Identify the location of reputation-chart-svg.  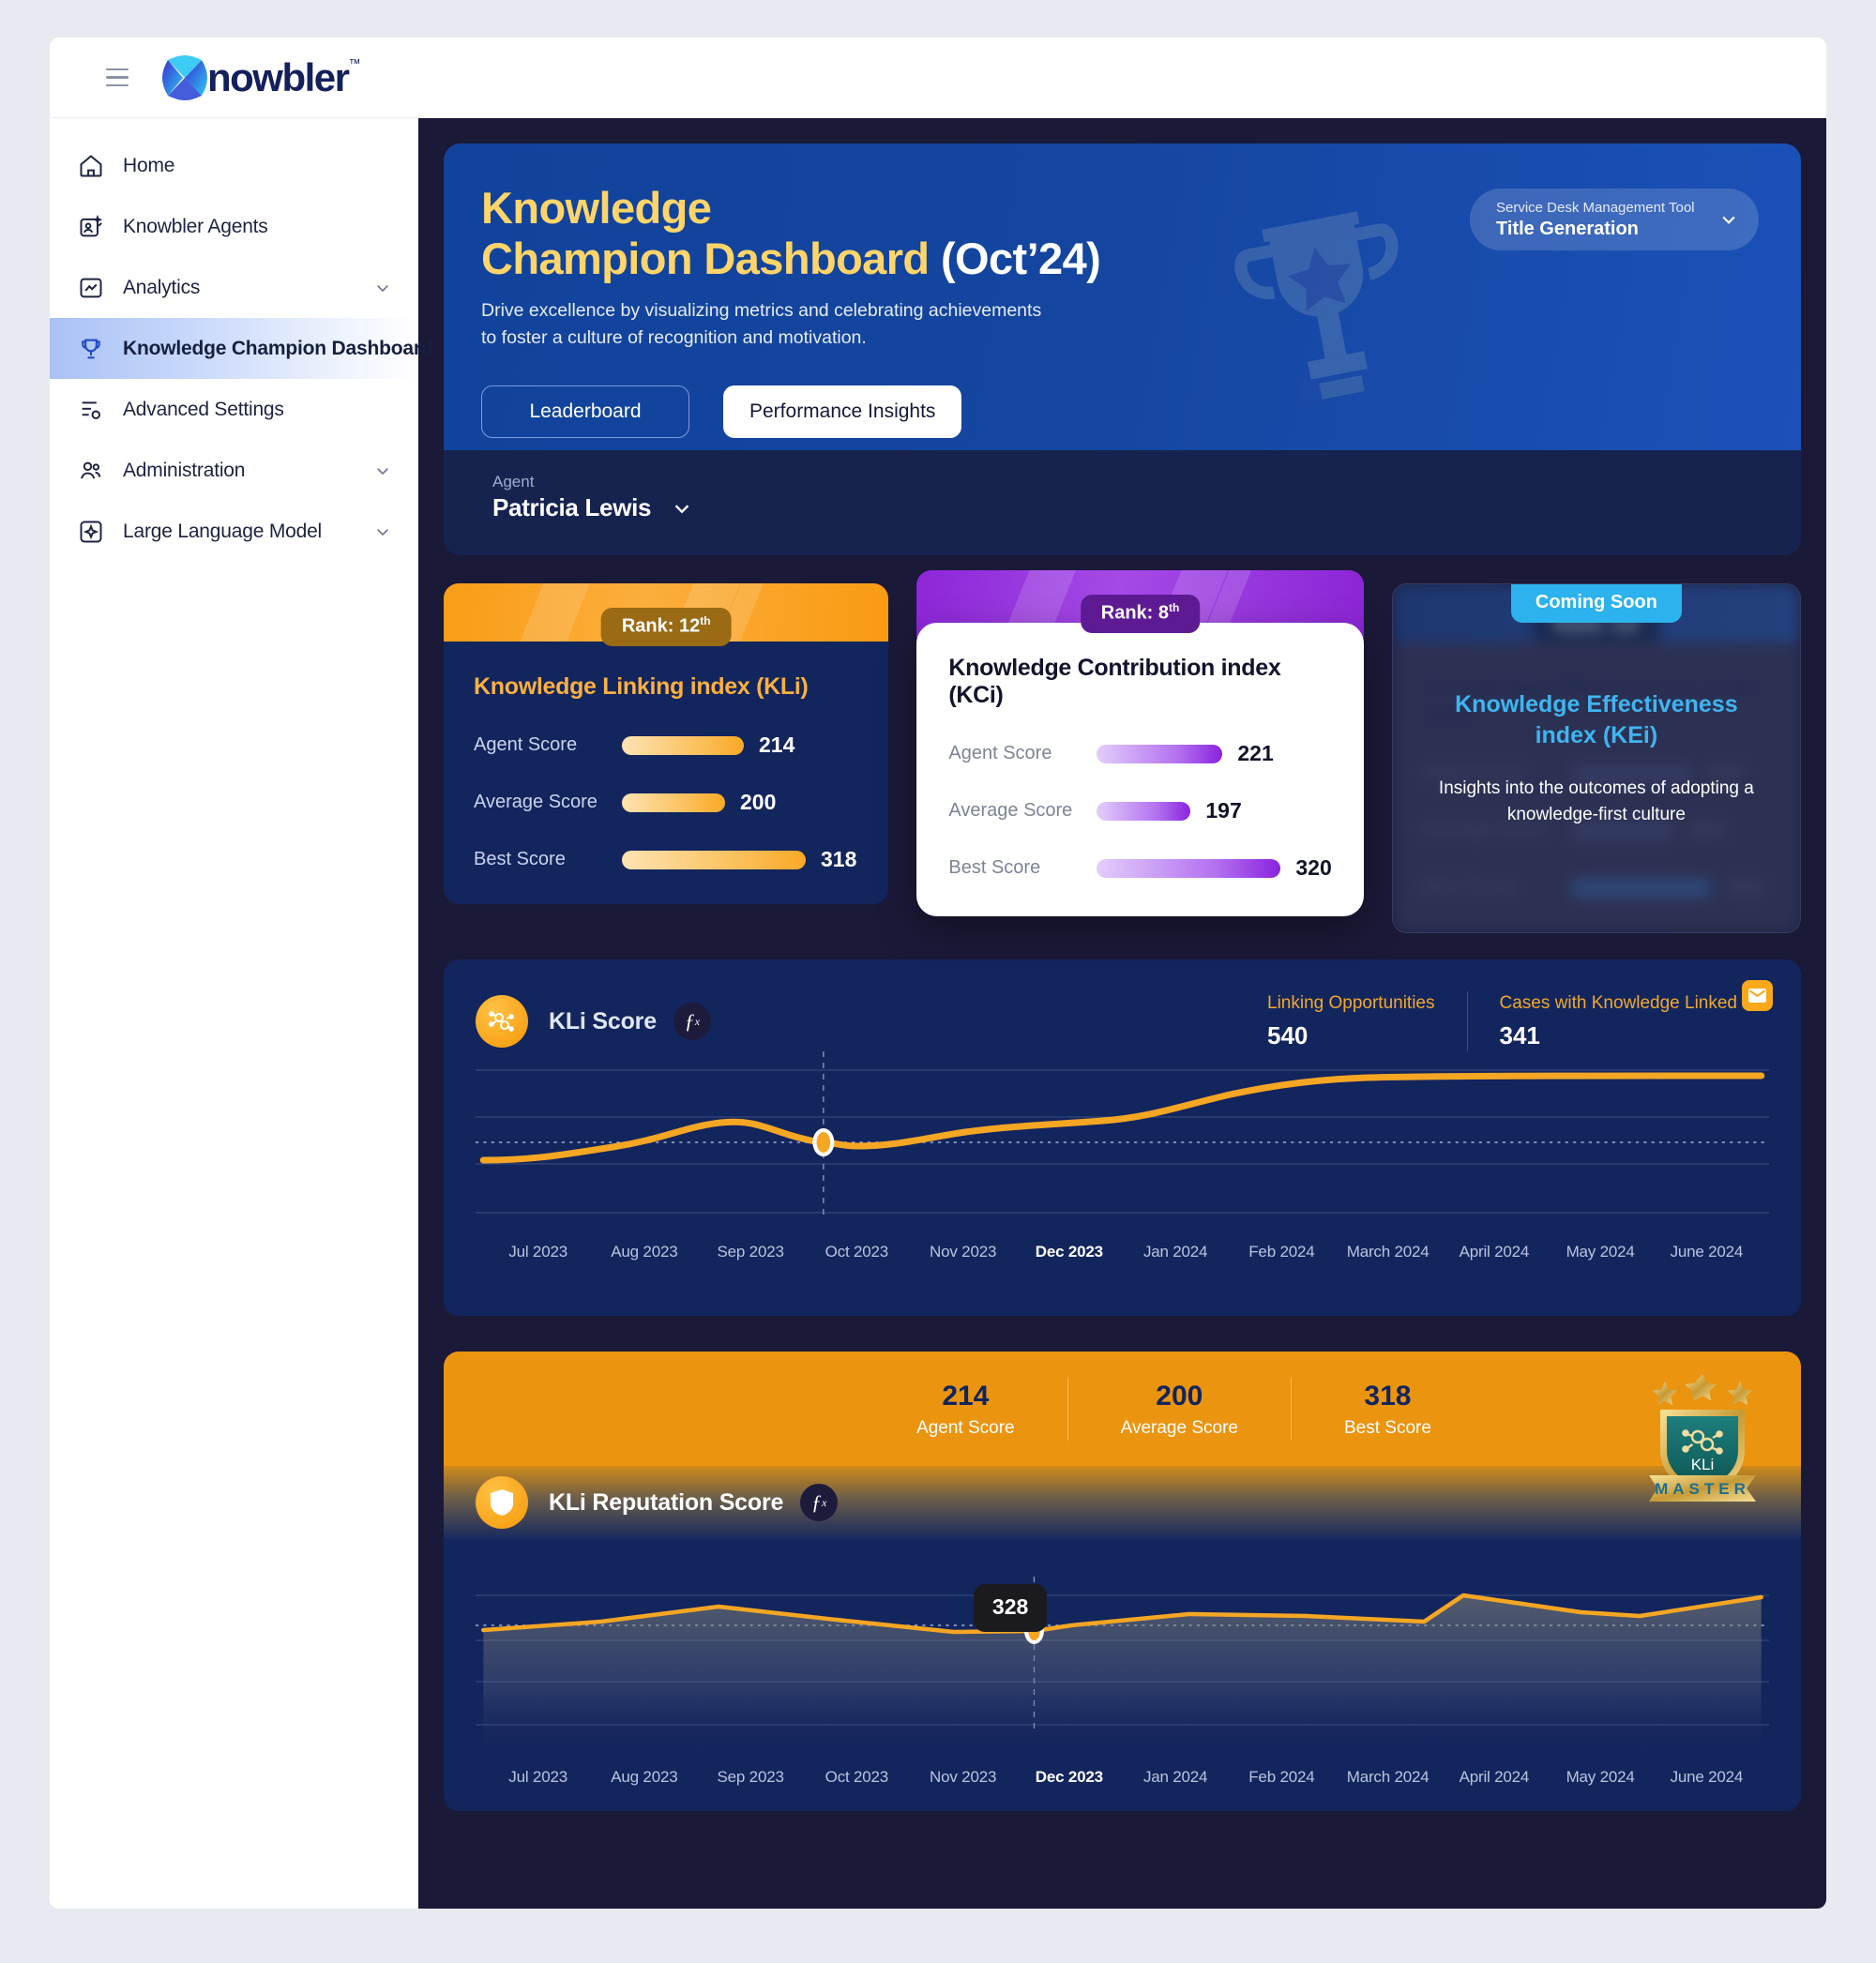
(1122, 1668).